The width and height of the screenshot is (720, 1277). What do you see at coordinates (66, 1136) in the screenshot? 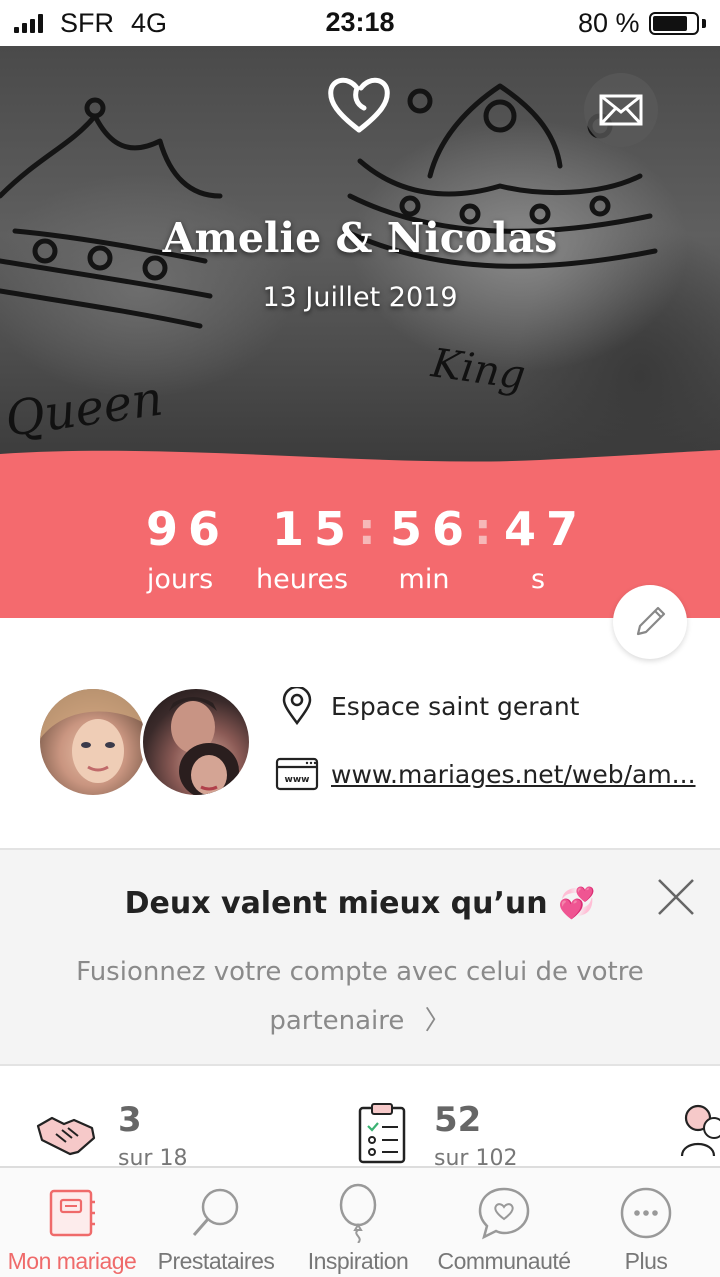
I see `handshake-icon` at bounding box center [66, 1136].